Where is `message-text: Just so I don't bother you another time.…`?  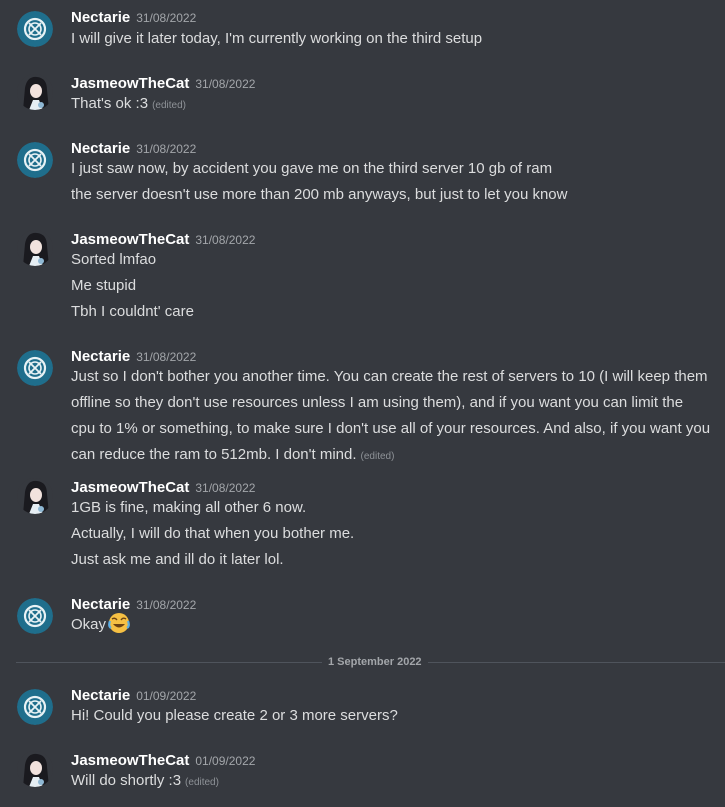 message-text: Just so I don't bother you another time.… is located at coordinates (391, 417).